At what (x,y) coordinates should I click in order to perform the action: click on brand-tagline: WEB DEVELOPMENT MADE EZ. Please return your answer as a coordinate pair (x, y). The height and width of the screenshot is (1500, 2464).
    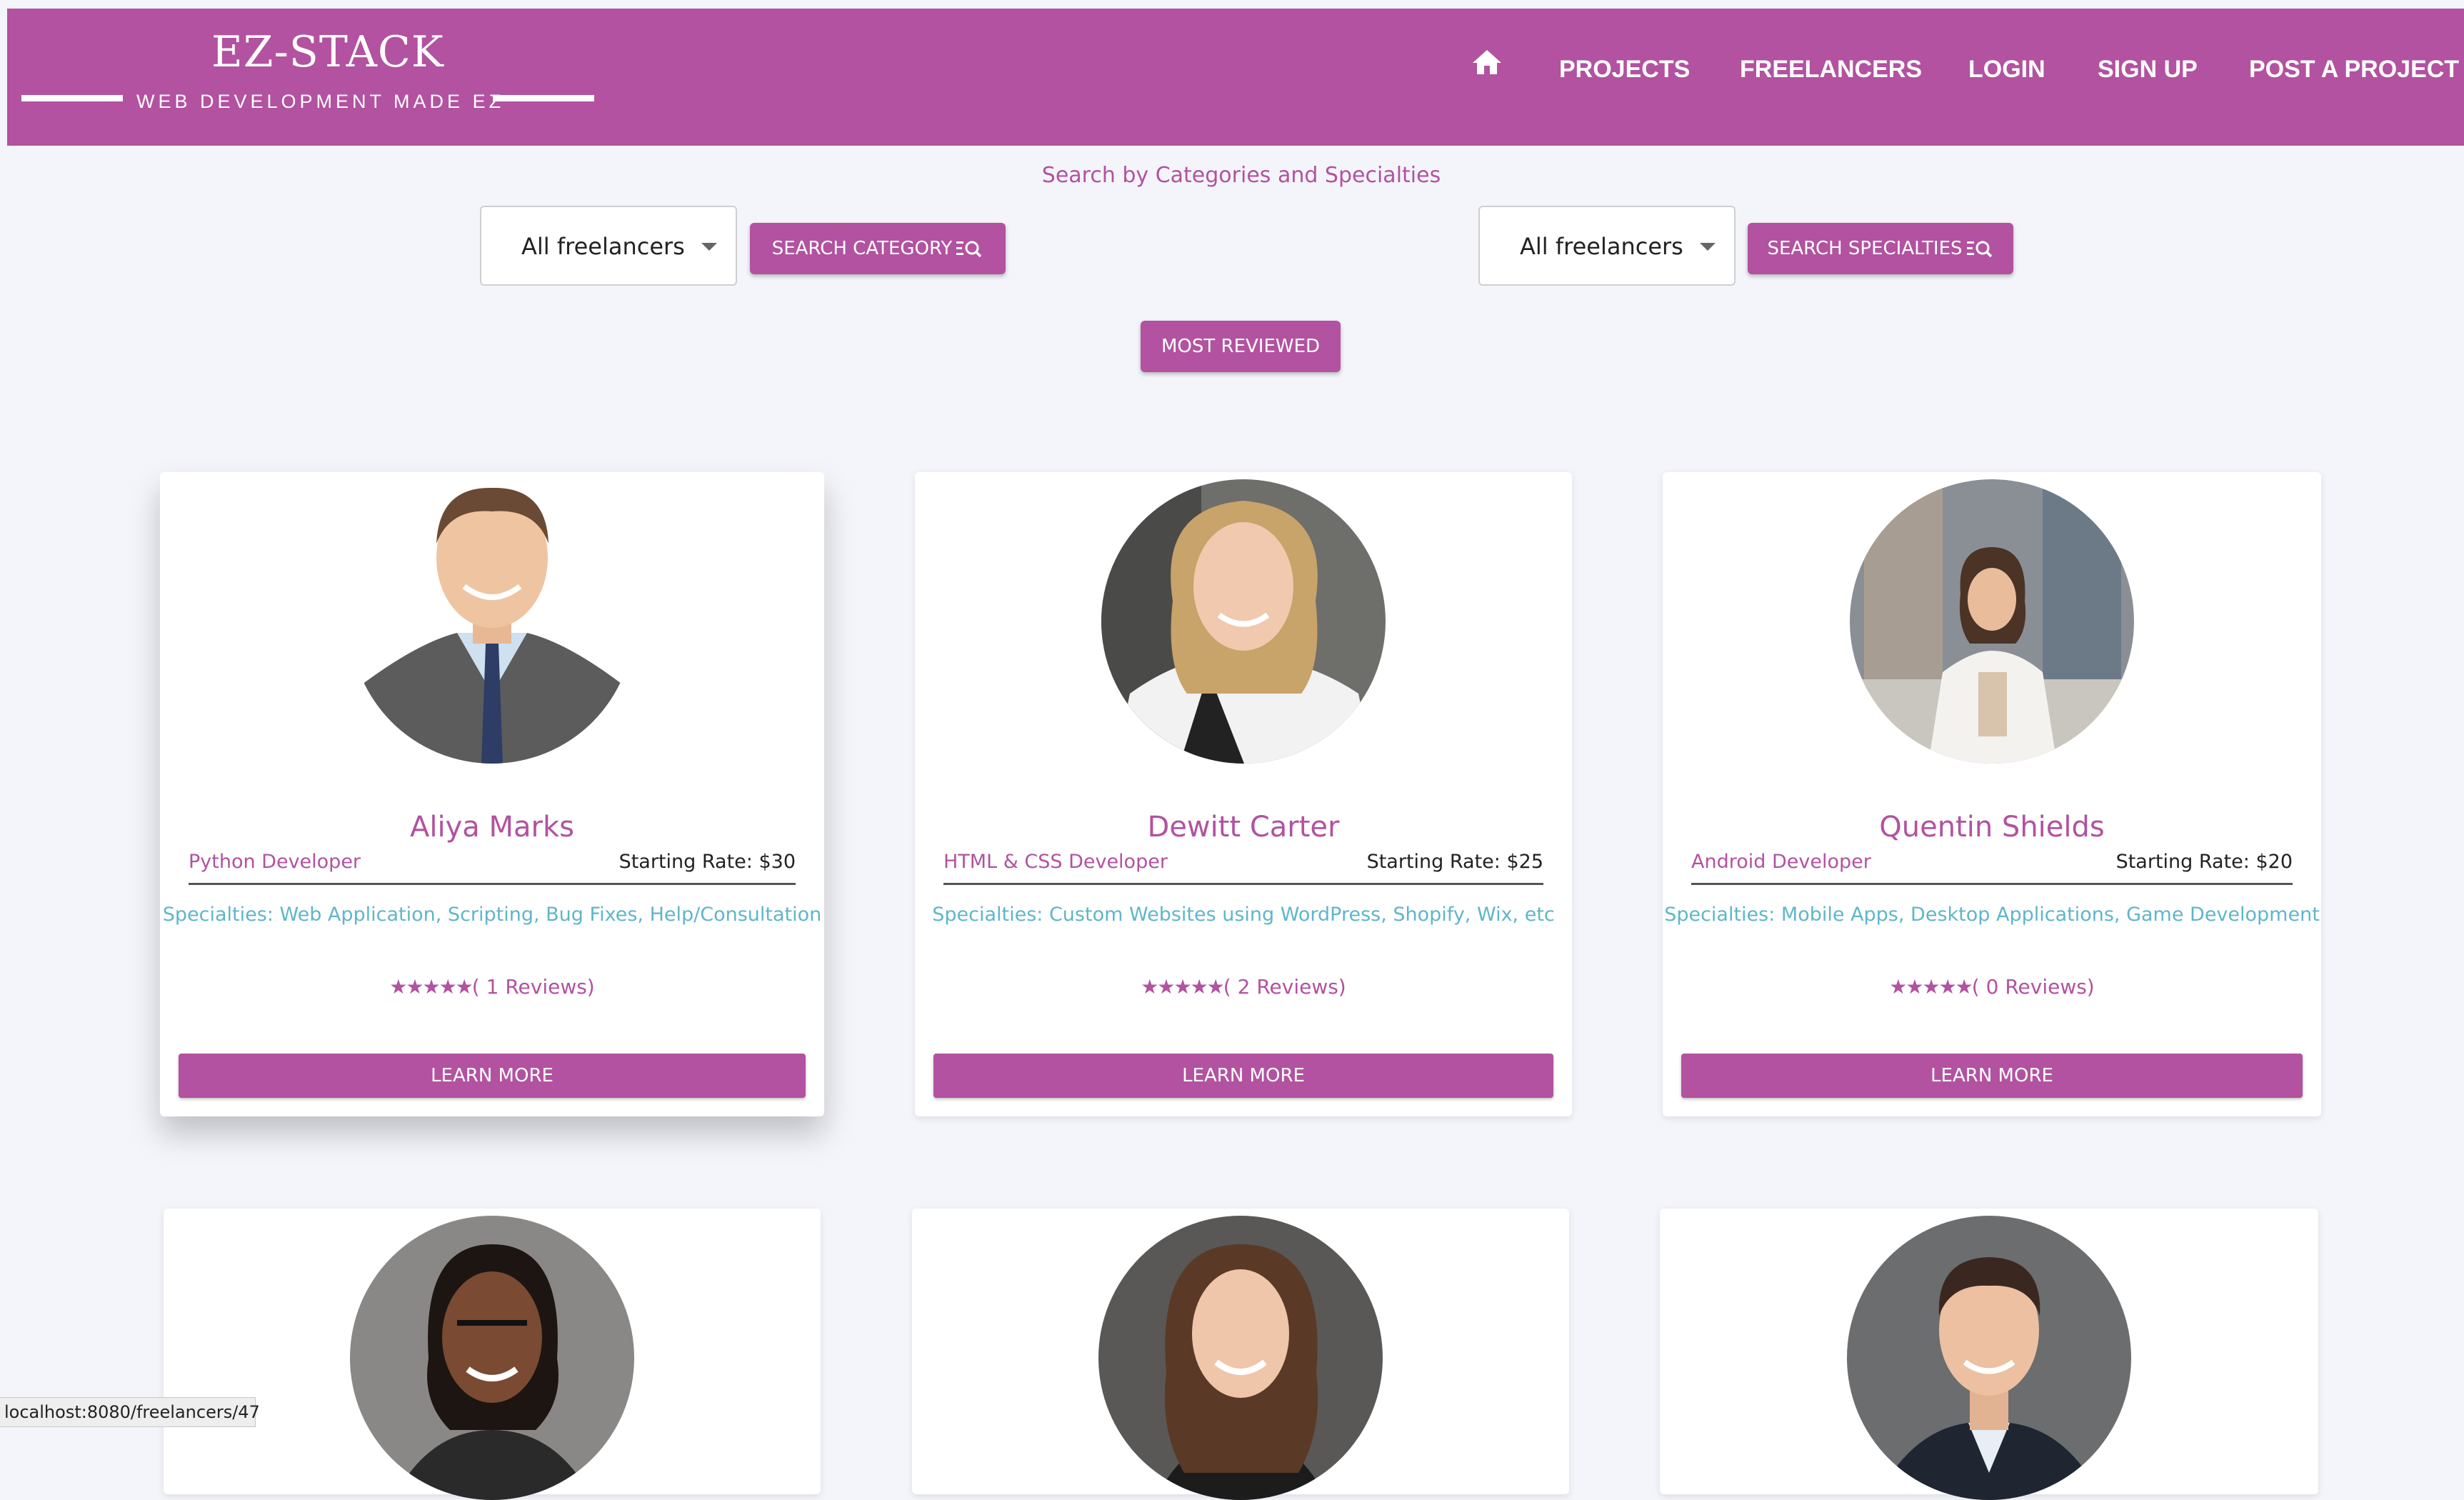
    Looking at the image, I should click on (320, 101).